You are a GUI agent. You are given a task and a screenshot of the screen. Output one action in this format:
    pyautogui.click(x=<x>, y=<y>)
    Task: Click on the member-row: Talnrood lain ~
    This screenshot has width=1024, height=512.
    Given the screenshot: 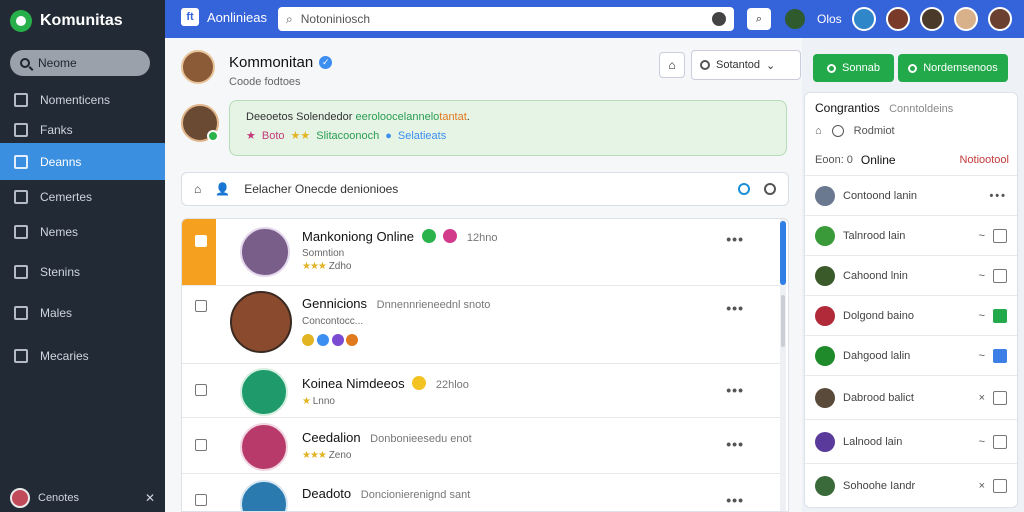 What is the action you would take?
    pyautogui.click(x=911, y=235)
    